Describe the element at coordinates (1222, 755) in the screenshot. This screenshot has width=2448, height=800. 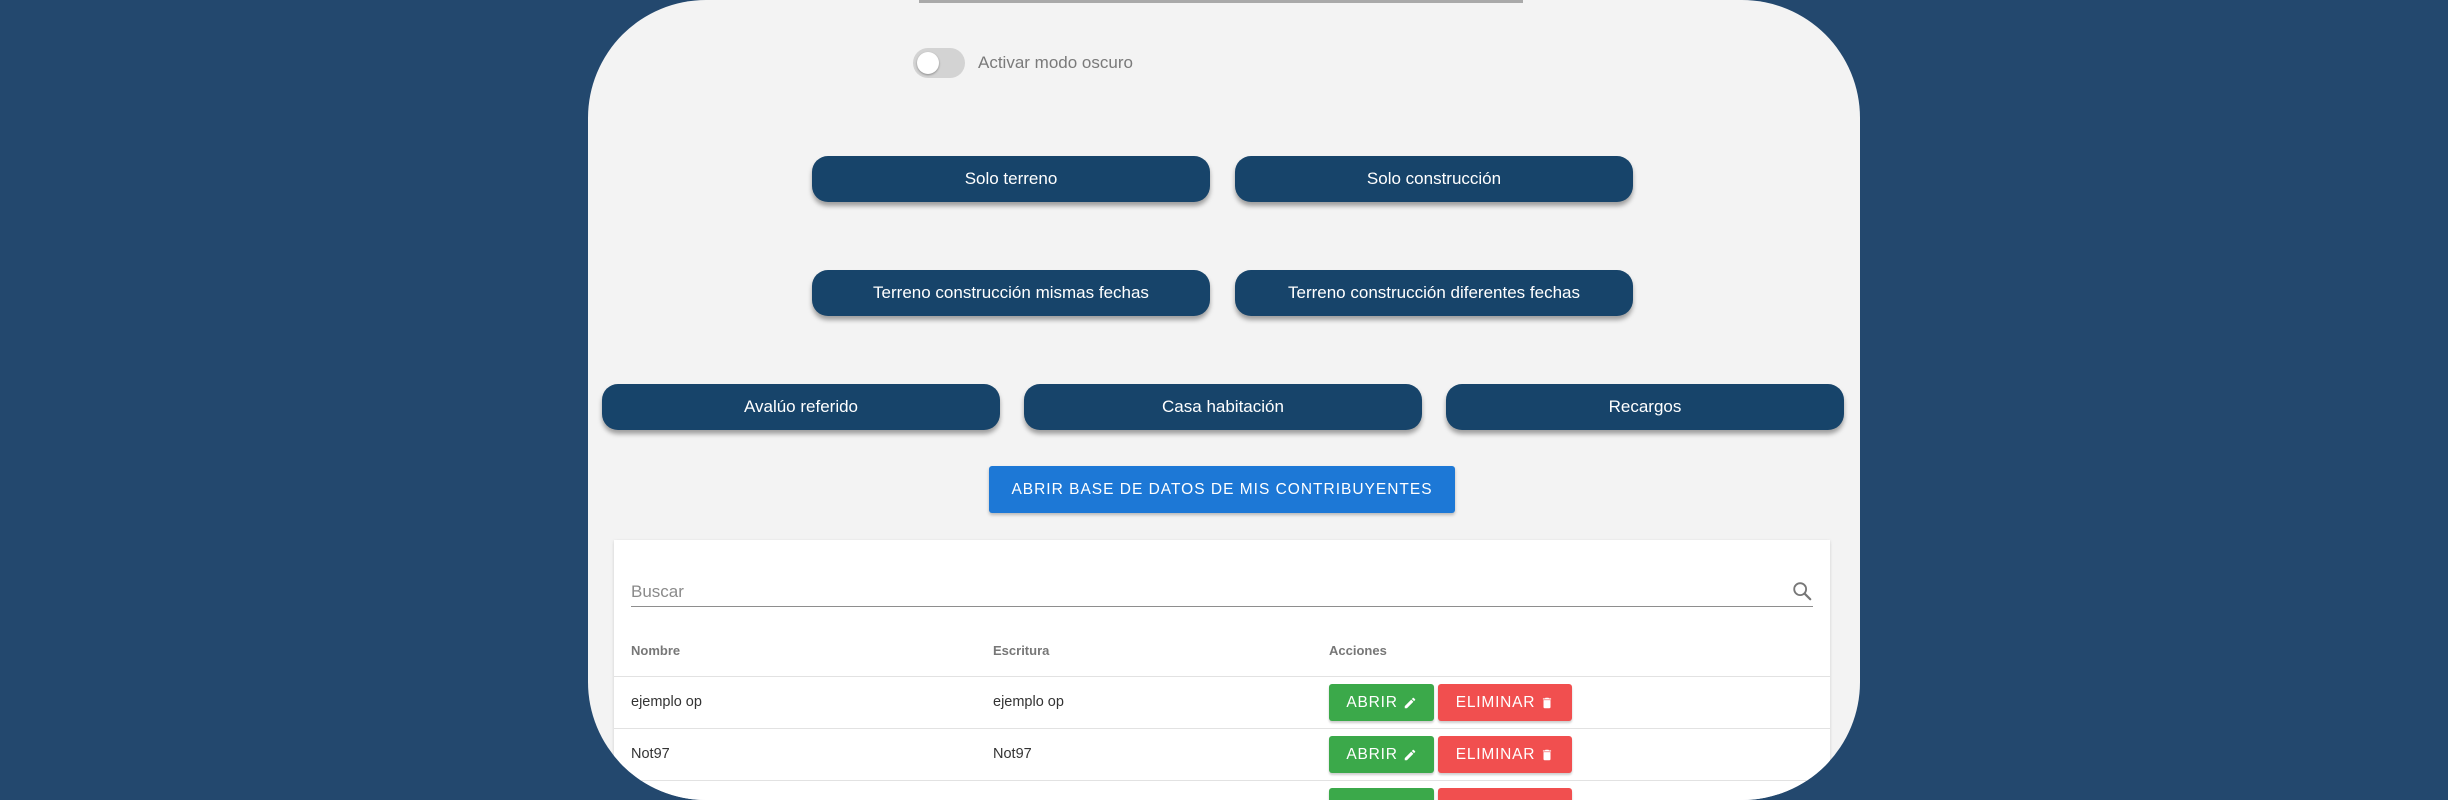
I see `table-row: Not97 Not97 ABRIR ELIMINAR` at that location.